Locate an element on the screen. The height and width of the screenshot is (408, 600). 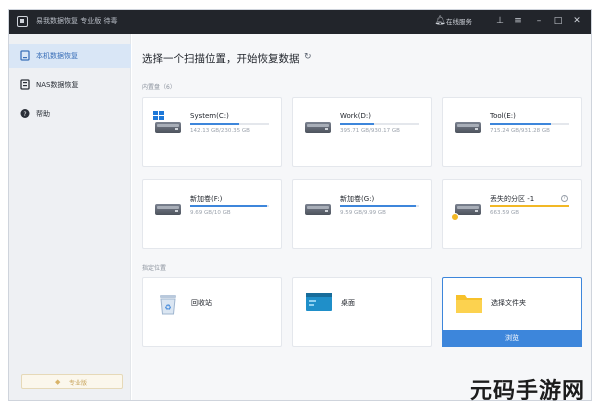
sidebar-item-label: NAS数据恢复 is located at coordinates (57, 85).